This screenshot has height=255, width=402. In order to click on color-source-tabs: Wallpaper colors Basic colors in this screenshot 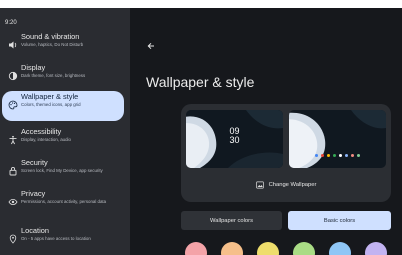, I will do `click(286, 220)`.